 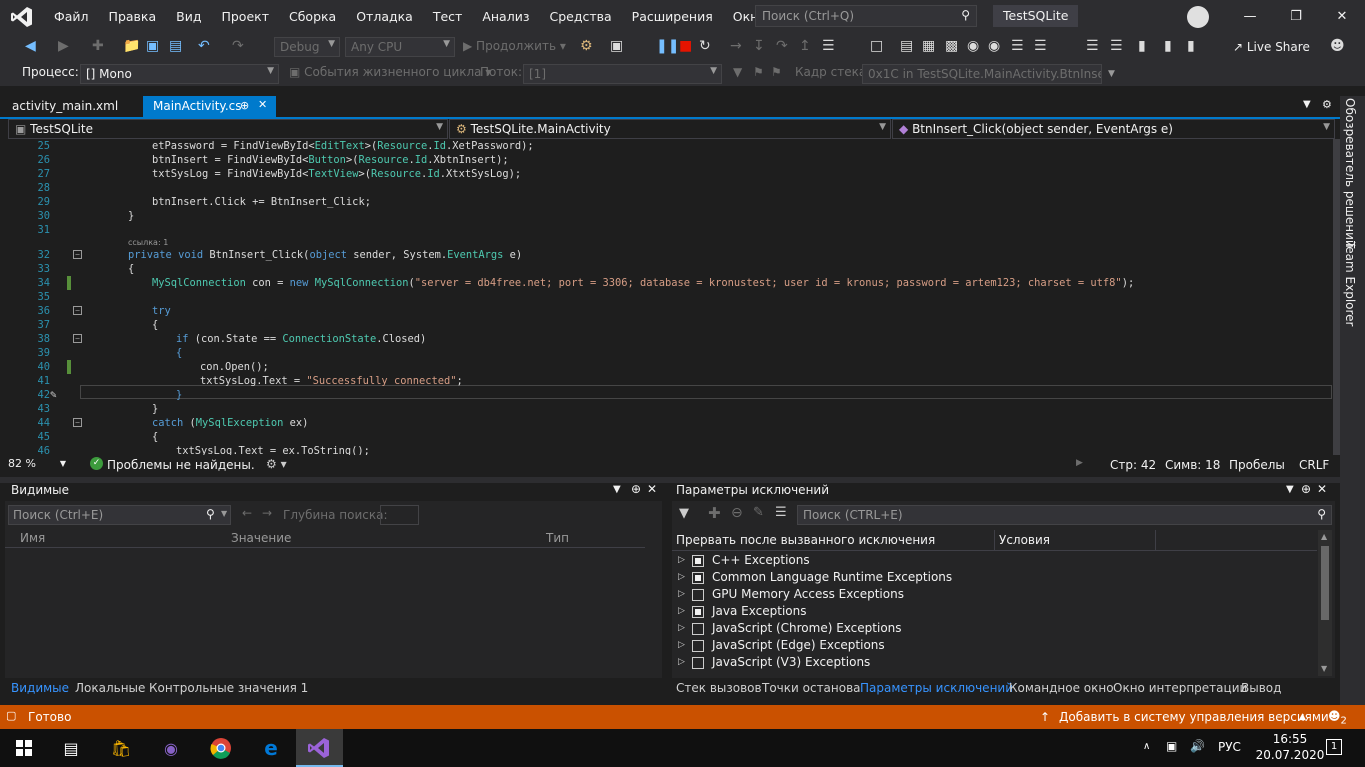 What do you see at coordinates (228, 688) in the screenshot?
I see `tab-watch-1: Контрольные значения 1` at bounding box center [228, 688].